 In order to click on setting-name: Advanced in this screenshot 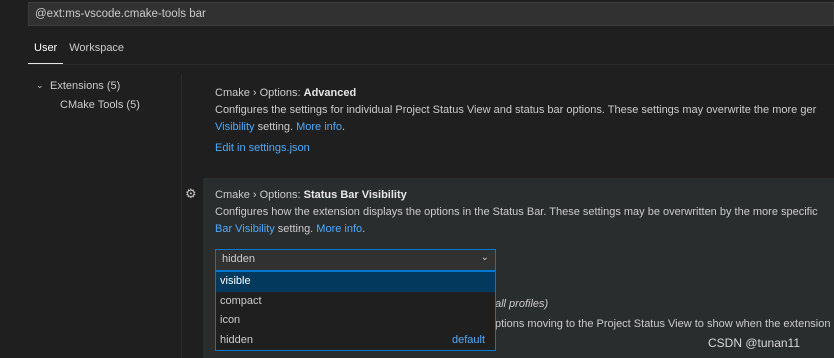, I will do `click(330, 93)`.